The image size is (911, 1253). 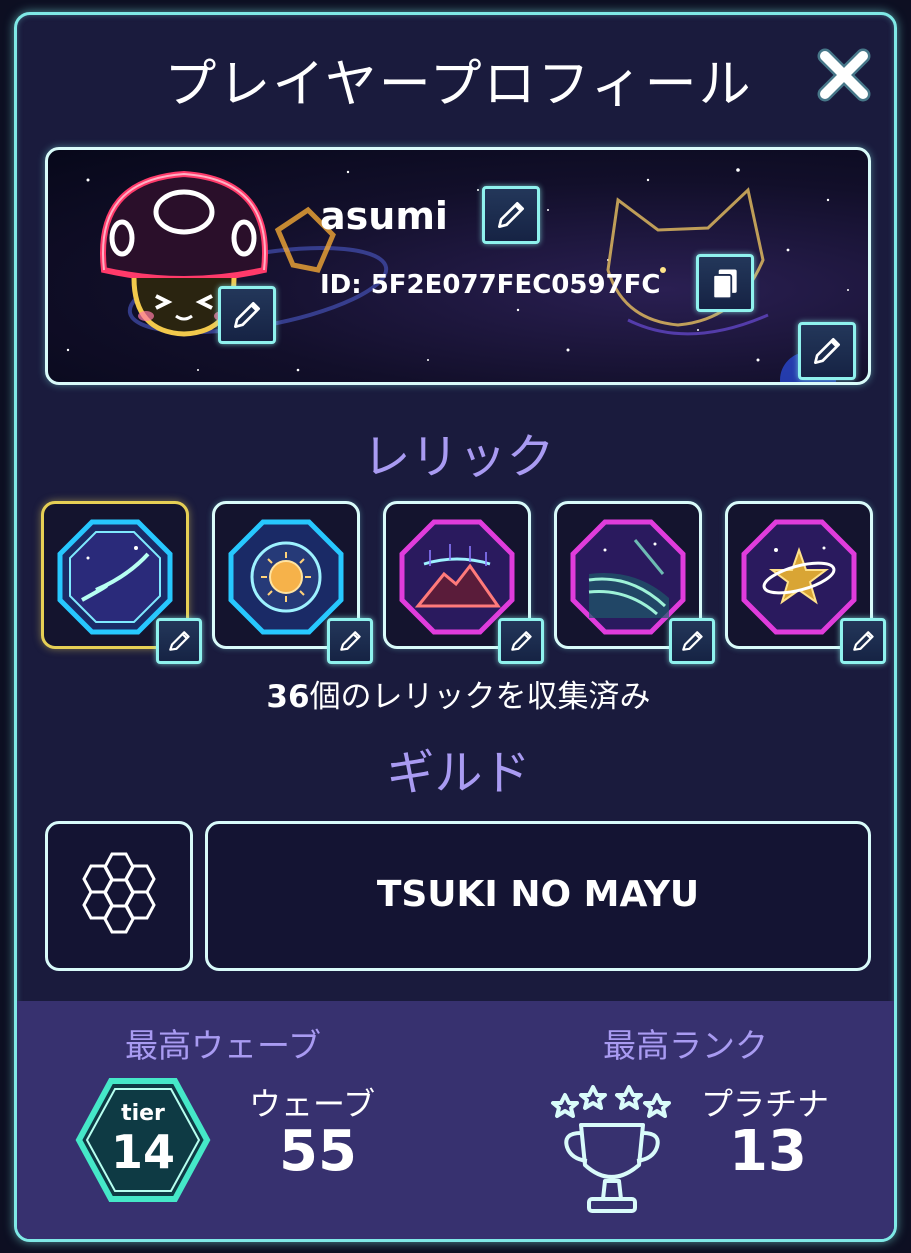 I want to click on trophy-icon, so click(x=611, y=1149).